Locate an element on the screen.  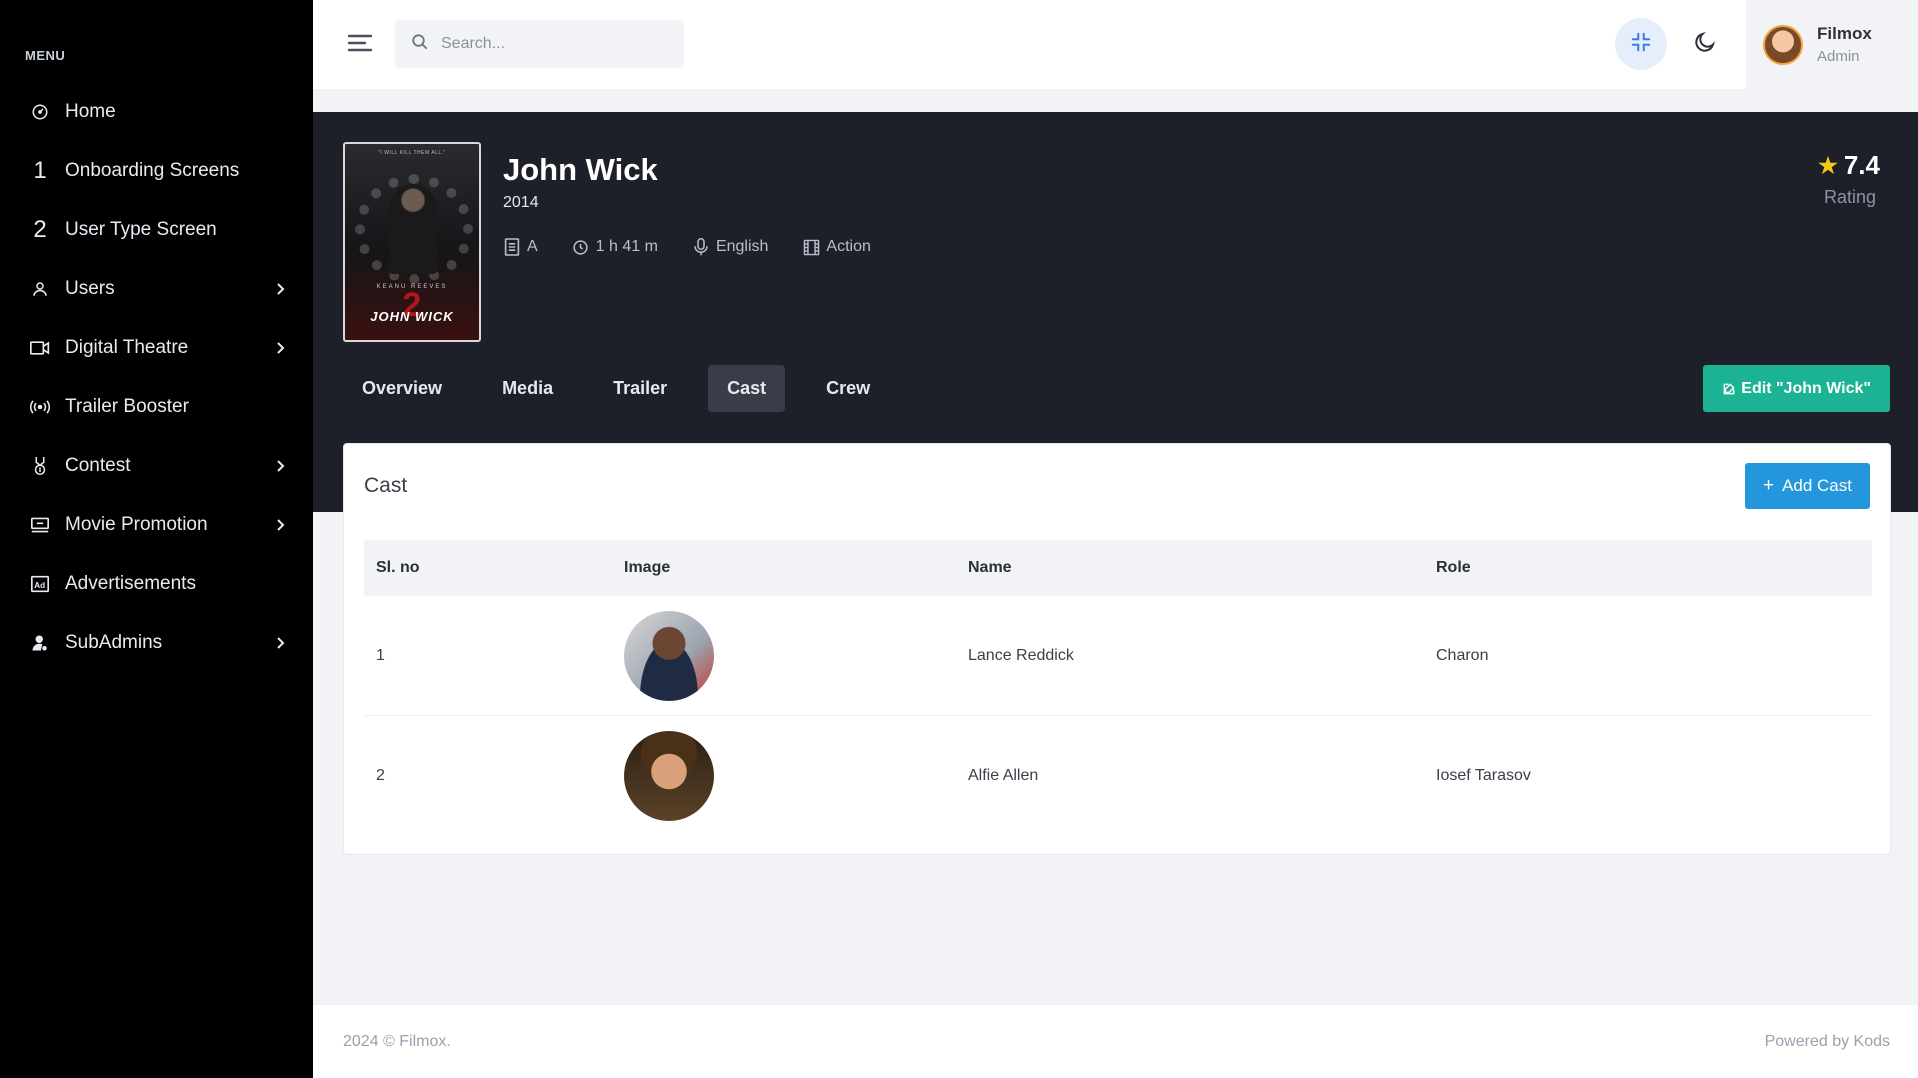
tab-cast: Cast is located at coordinates (747, 388).